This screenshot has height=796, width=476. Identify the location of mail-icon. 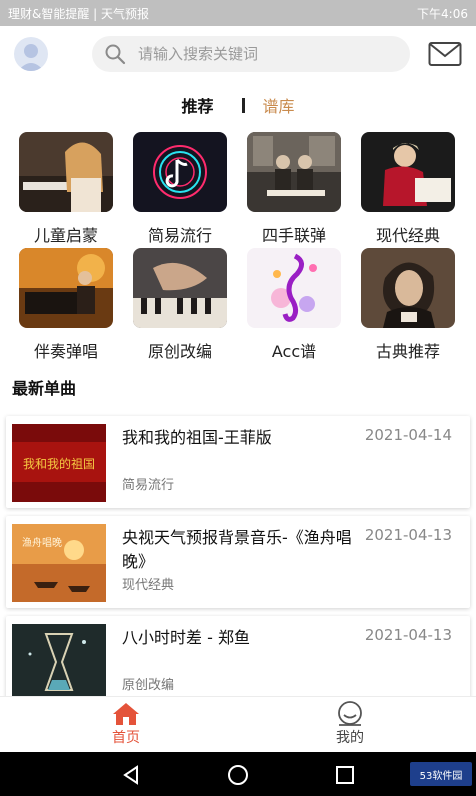
(445, 54).